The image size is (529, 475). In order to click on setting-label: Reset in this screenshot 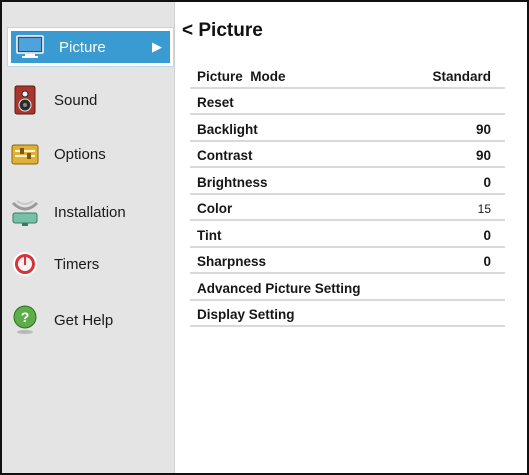, I will do `click(215, 102)`.